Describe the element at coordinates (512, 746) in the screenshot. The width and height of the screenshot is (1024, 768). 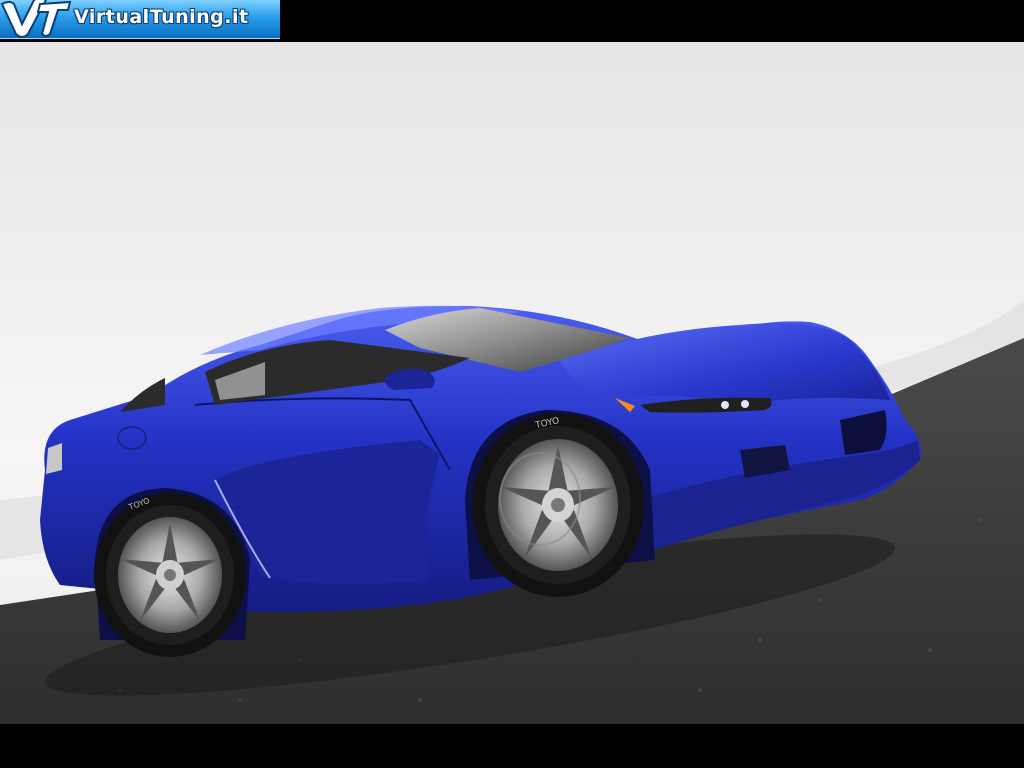
I see `bottom-letterbox-bar` at that location.